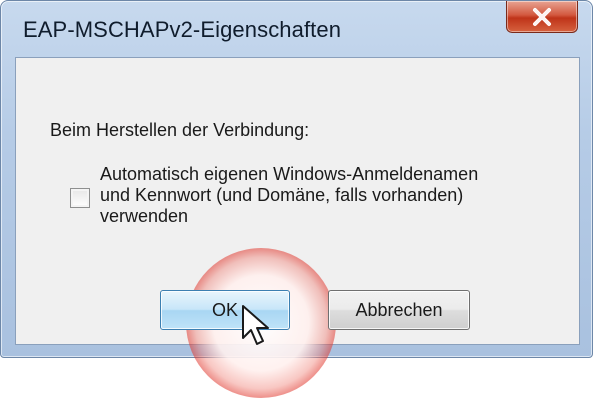 The height and width of the screenshot is (398, 593). Describe the element at coordinates (399, 310) in the screenshot. I see `cancel-button: Abbrechen` at that location.